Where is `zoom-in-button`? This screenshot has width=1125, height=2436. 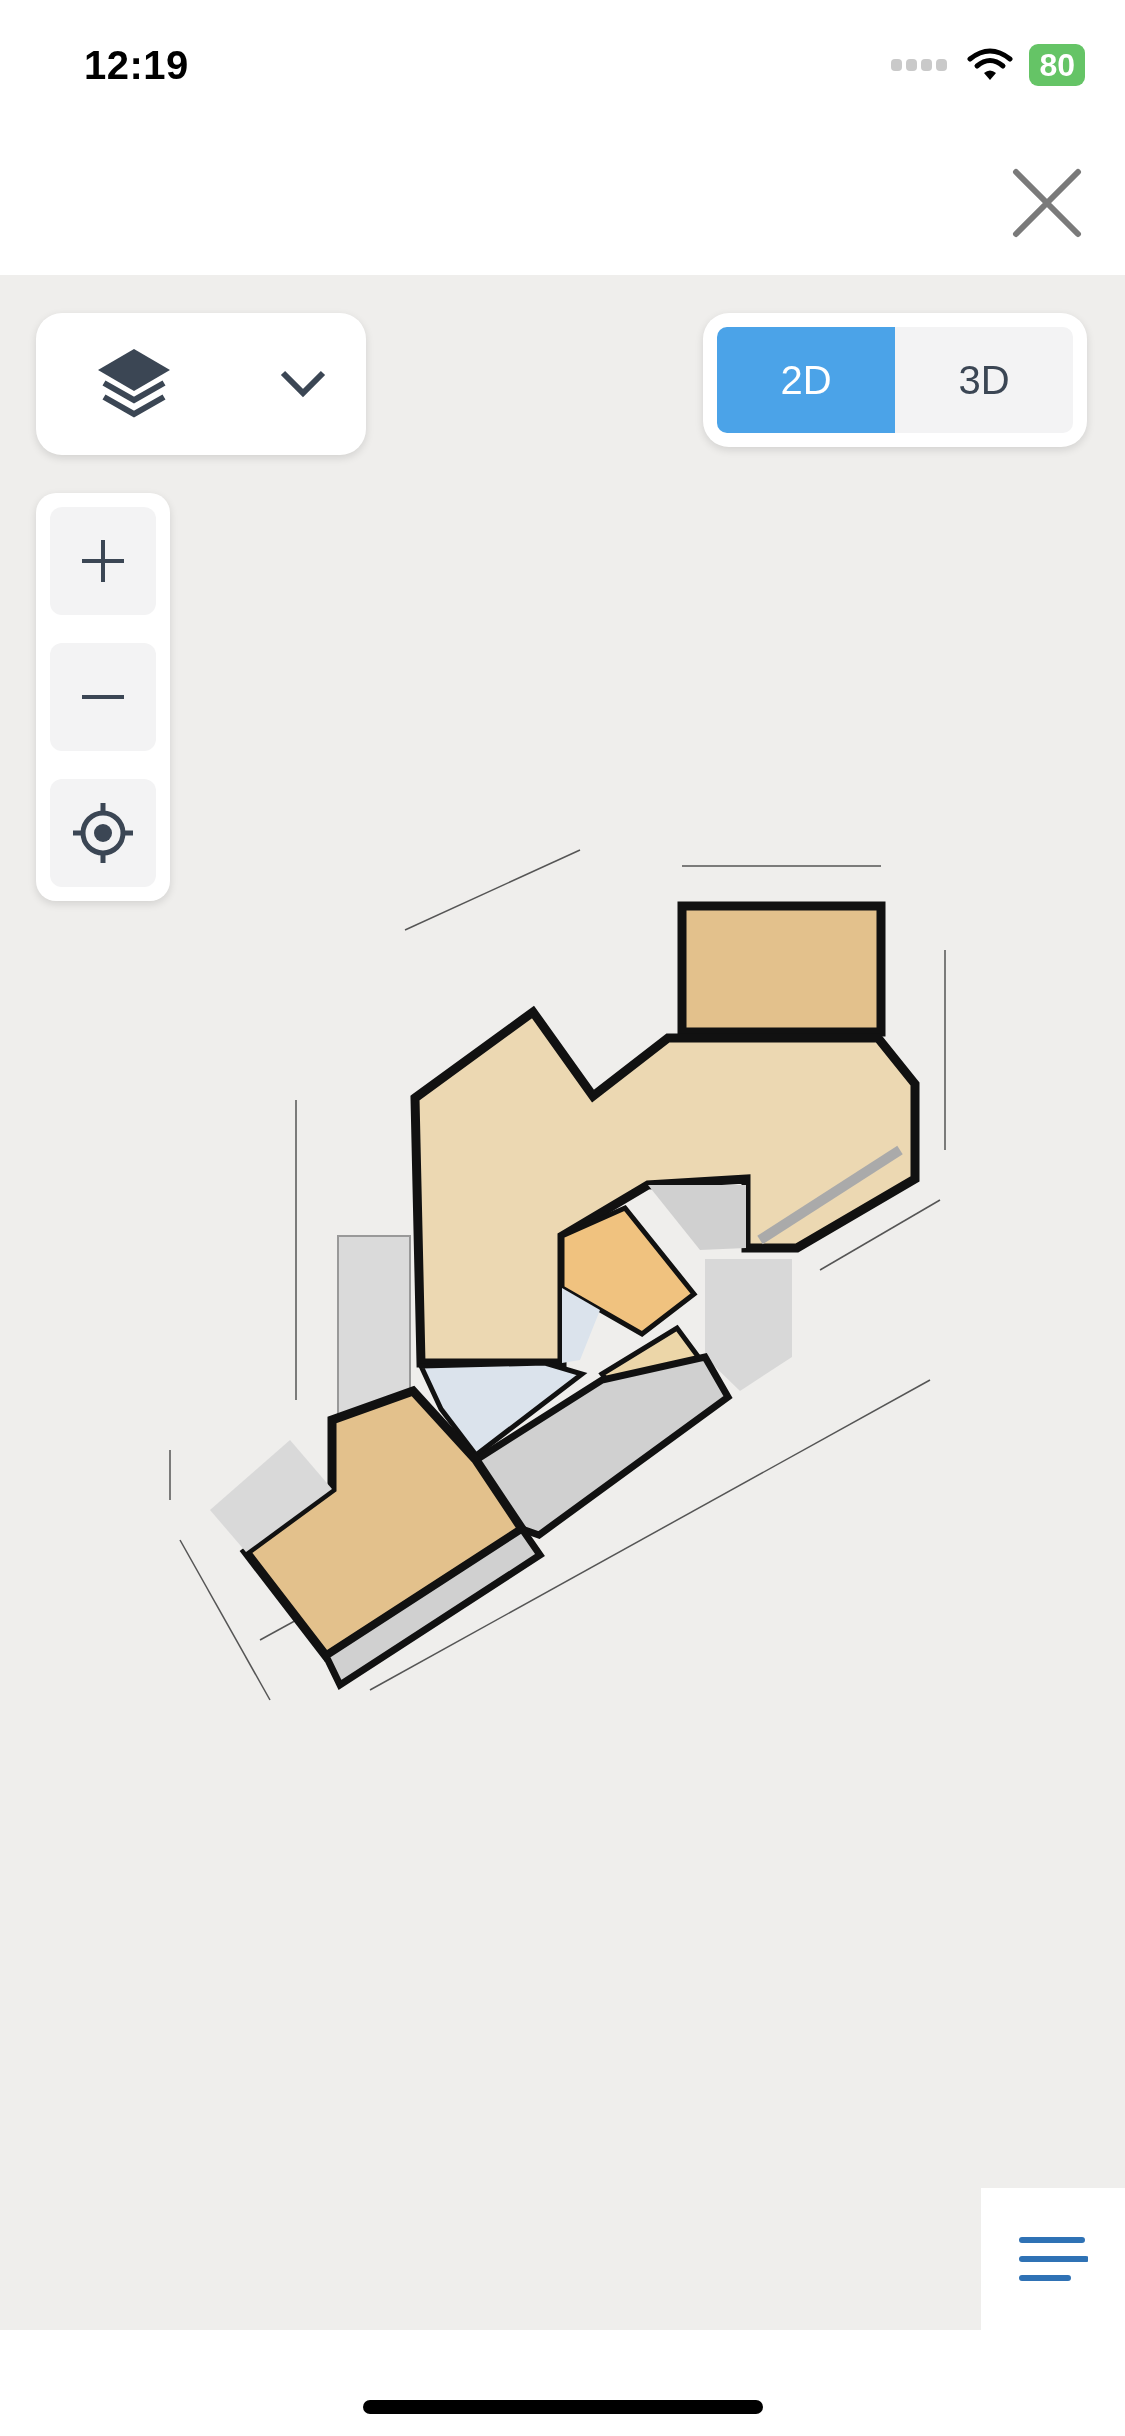
zoom-in-button is located at coordinates (103, 561).